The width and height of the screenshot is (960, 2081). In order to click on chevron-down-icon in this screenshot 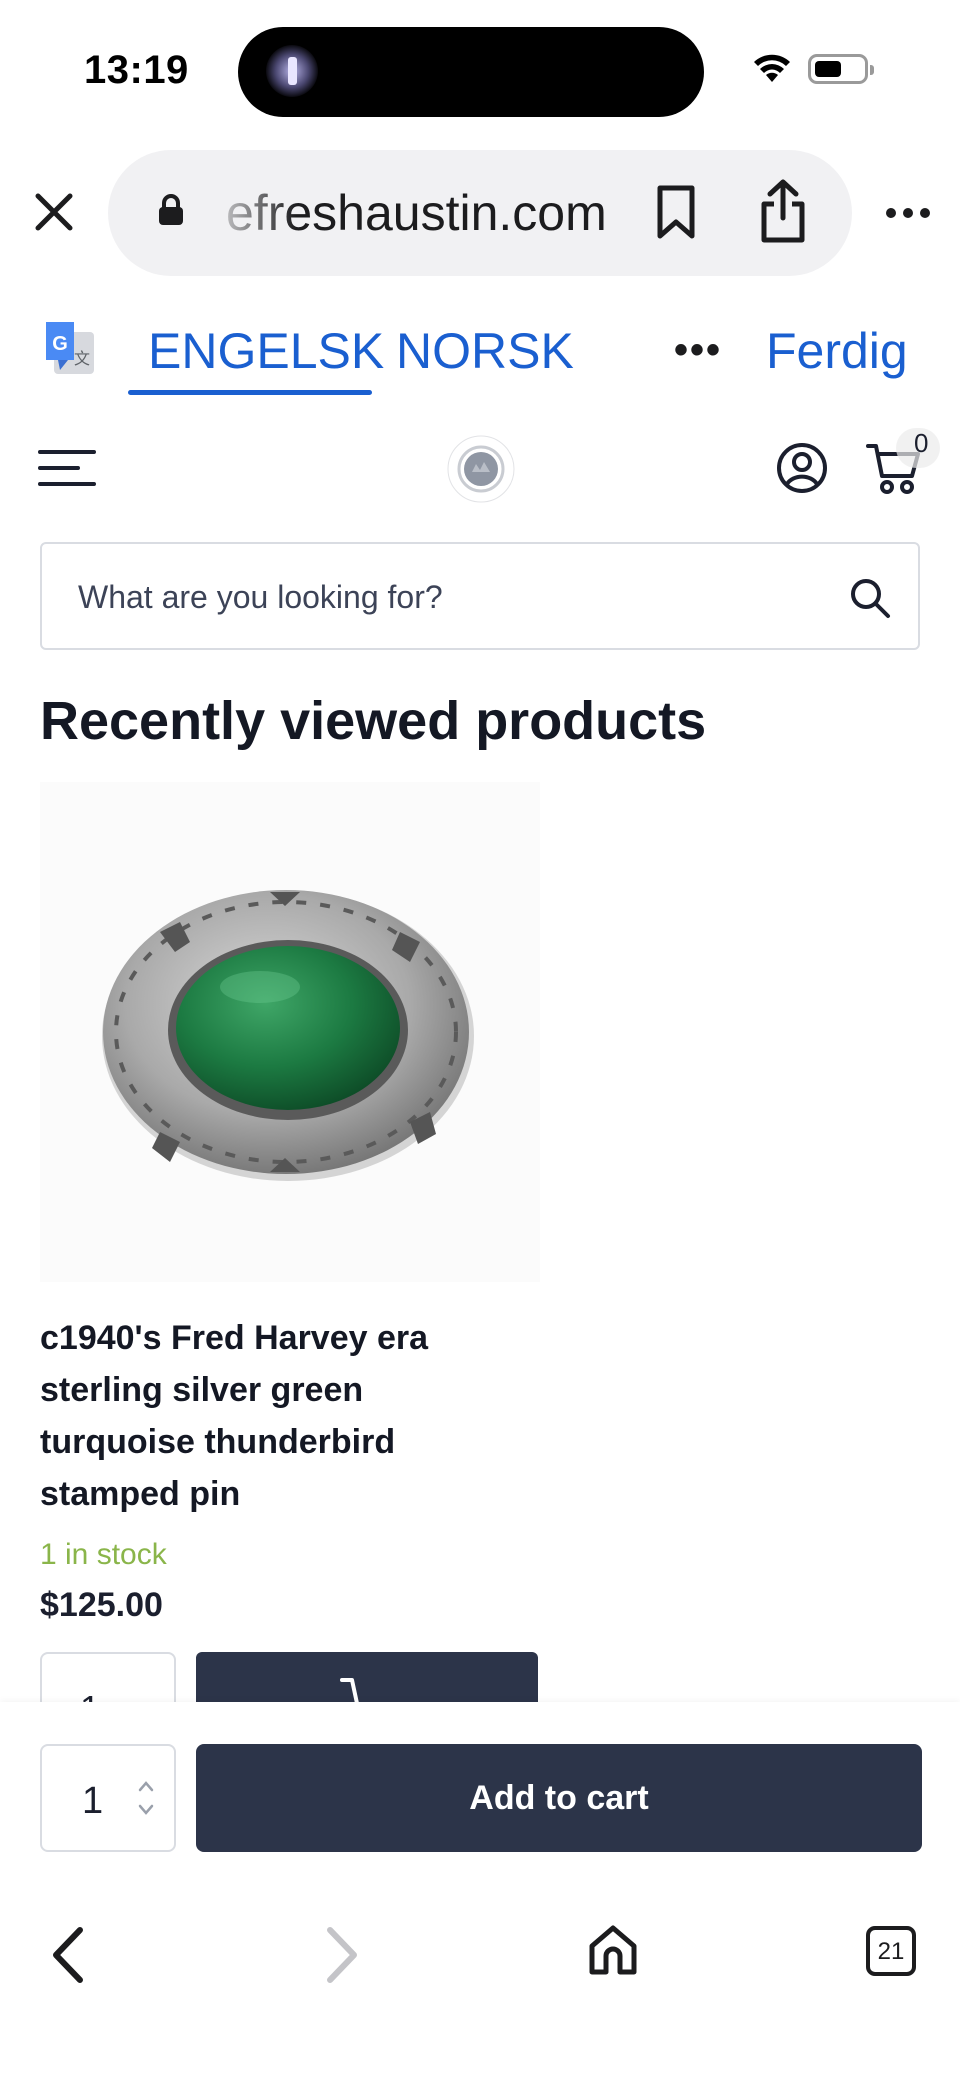, I will do `click(146, 1810)`.